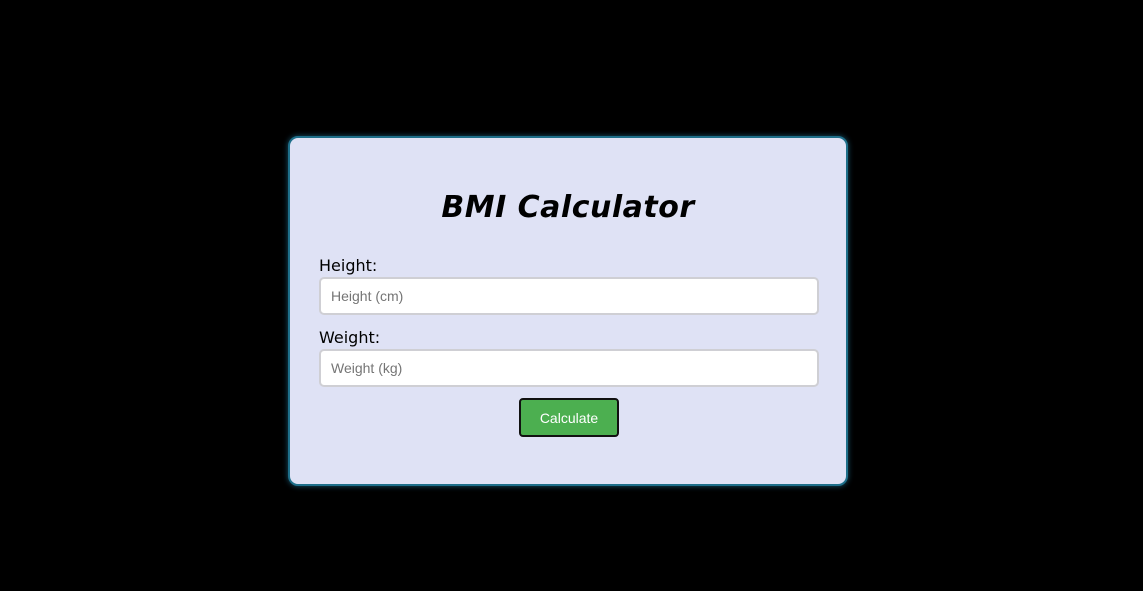 Image resolution: width=1143 pixels, height=591 pixels. What do you see at coordinates (350, 337) in the screenshot?
I see `weight-label: Weight:` at bounding box center [350, 337].